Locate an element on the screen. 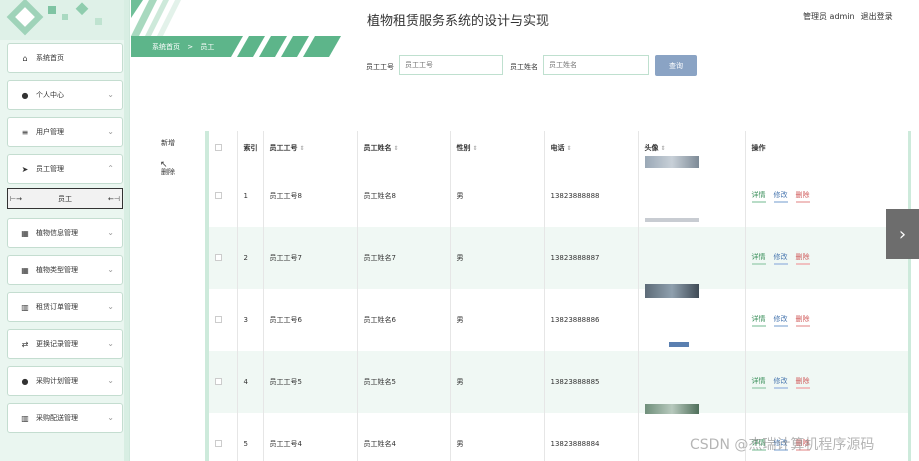 This screenshot has height=461, width=919. sidebar-item-replacements: ⇄ 更换记录管理 ⌄ is located at coordinates (65, 344).